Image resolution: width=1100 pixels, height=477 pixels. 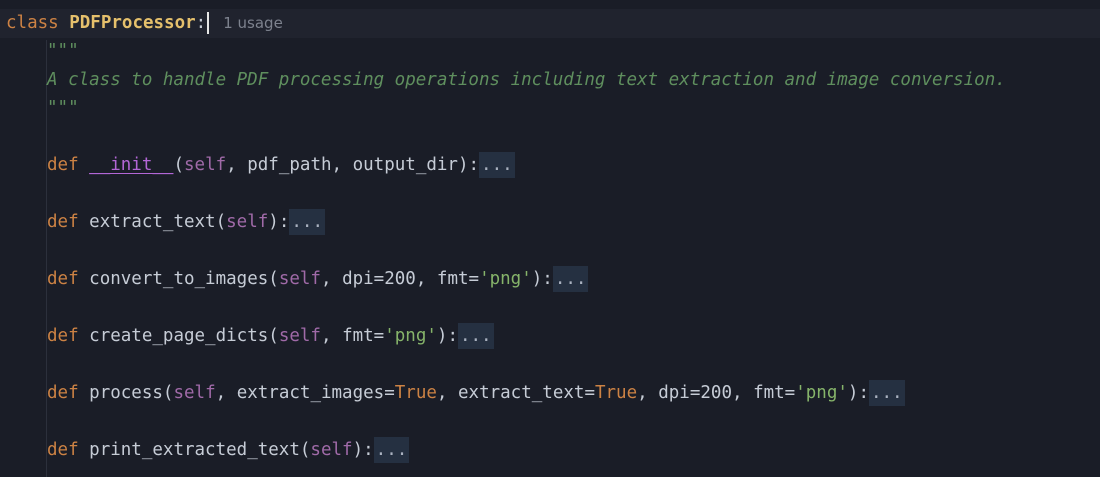 What do you see at coordinates (194, 450) in the screenshot?
I see `method-name: print_extracted_text` at bounding box center [194, 450].